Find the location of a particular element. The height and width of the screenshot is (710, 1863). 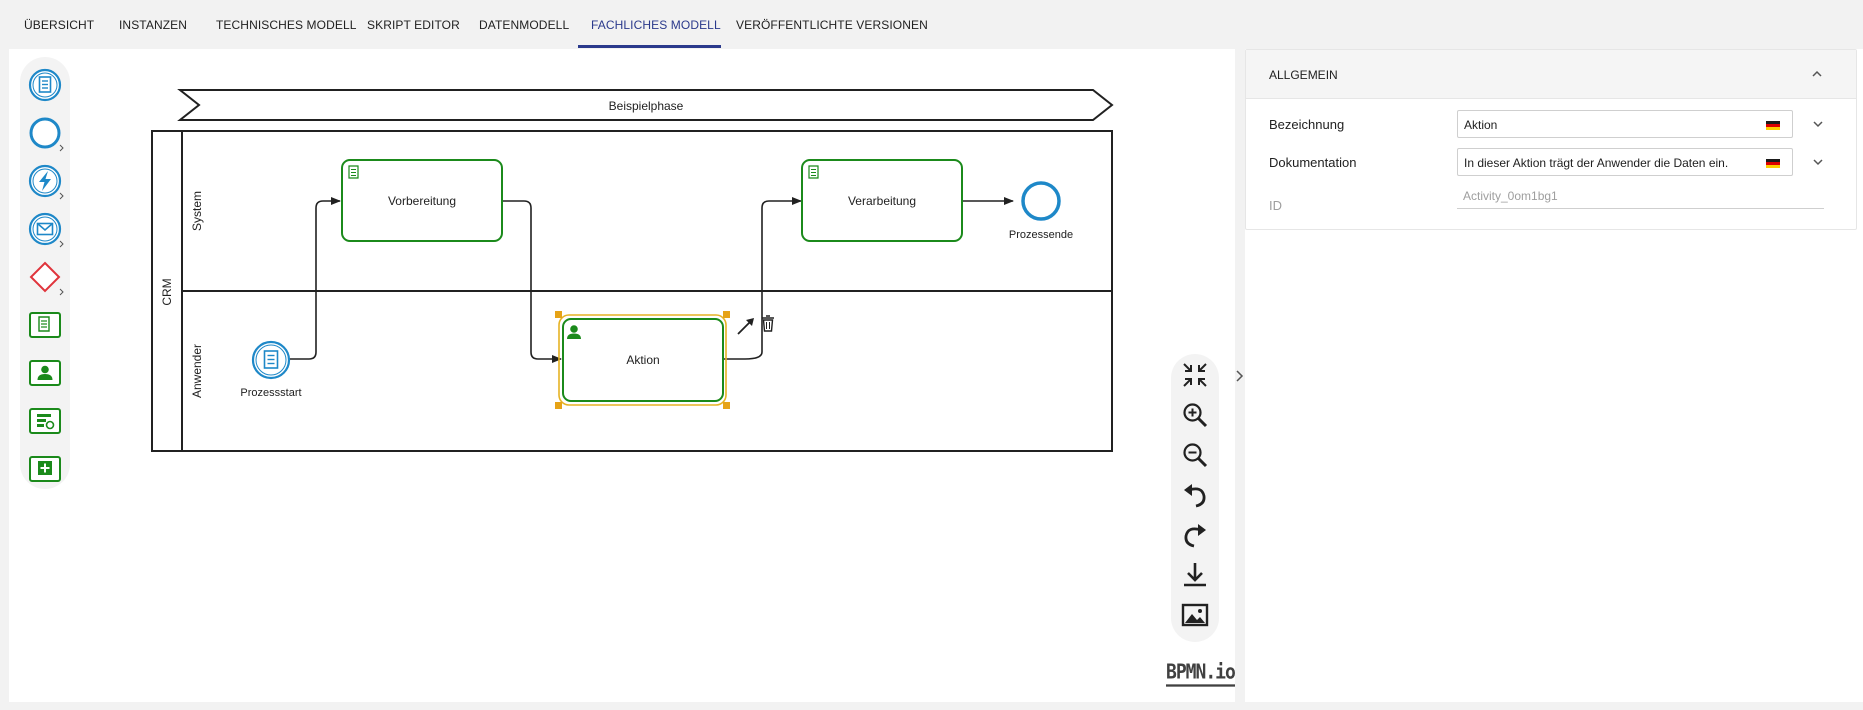

tab-skript-editor: SKRIPT EDITOR is located at coordinates (413, 24).